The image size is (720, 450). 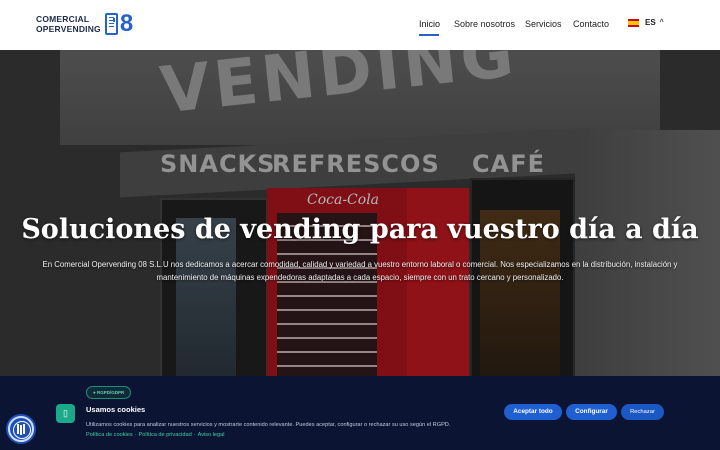 I want to click on cookie-icon: ▯, so click(x=65, y=413).